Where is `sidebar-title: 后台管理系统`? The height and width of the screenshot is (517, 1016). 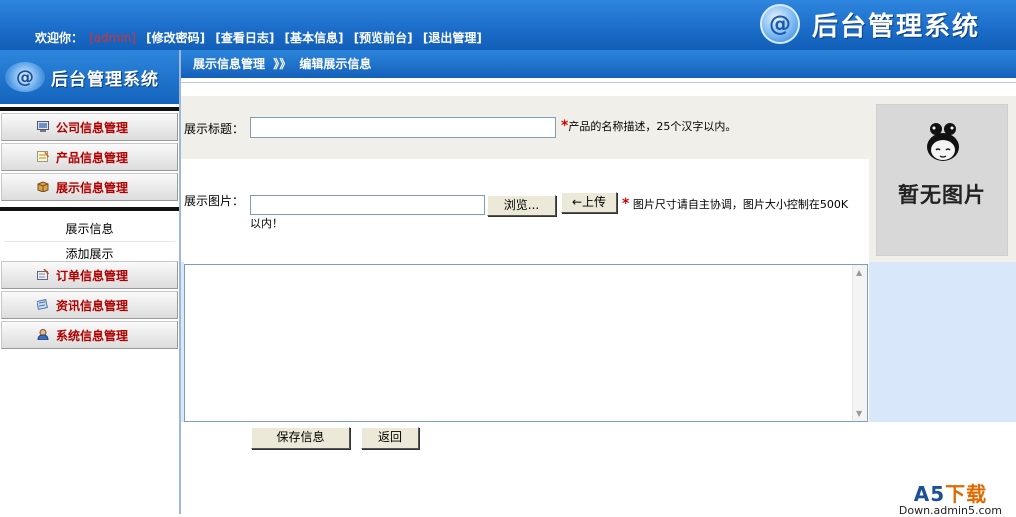
sidebar-title: 后台管理系统 is located at coordinates (105, 79).